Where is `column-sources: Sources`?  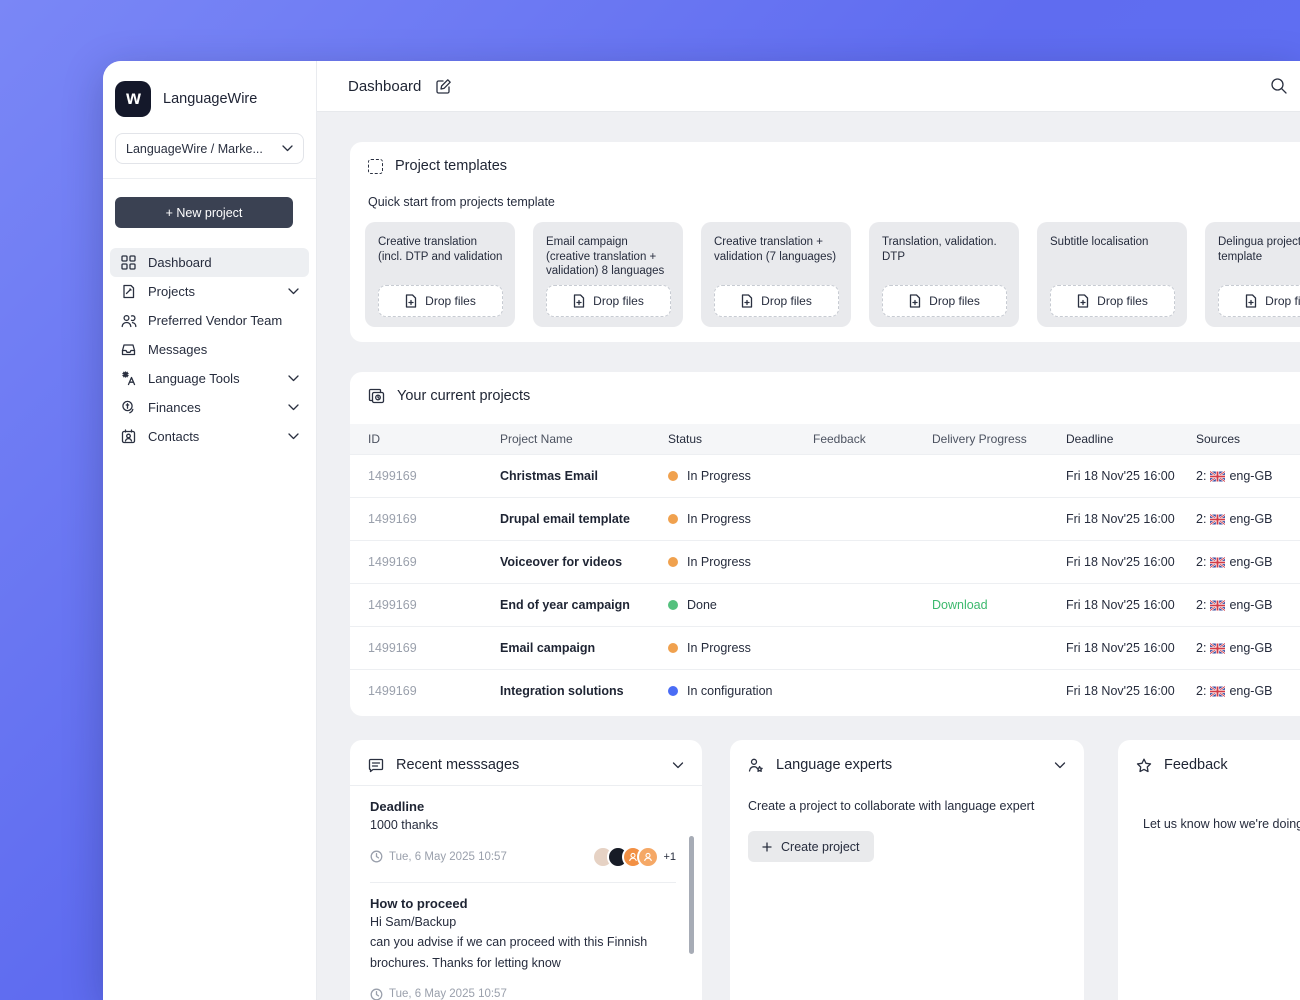 column-sources: Sources is located at coordinates (1218, 439).